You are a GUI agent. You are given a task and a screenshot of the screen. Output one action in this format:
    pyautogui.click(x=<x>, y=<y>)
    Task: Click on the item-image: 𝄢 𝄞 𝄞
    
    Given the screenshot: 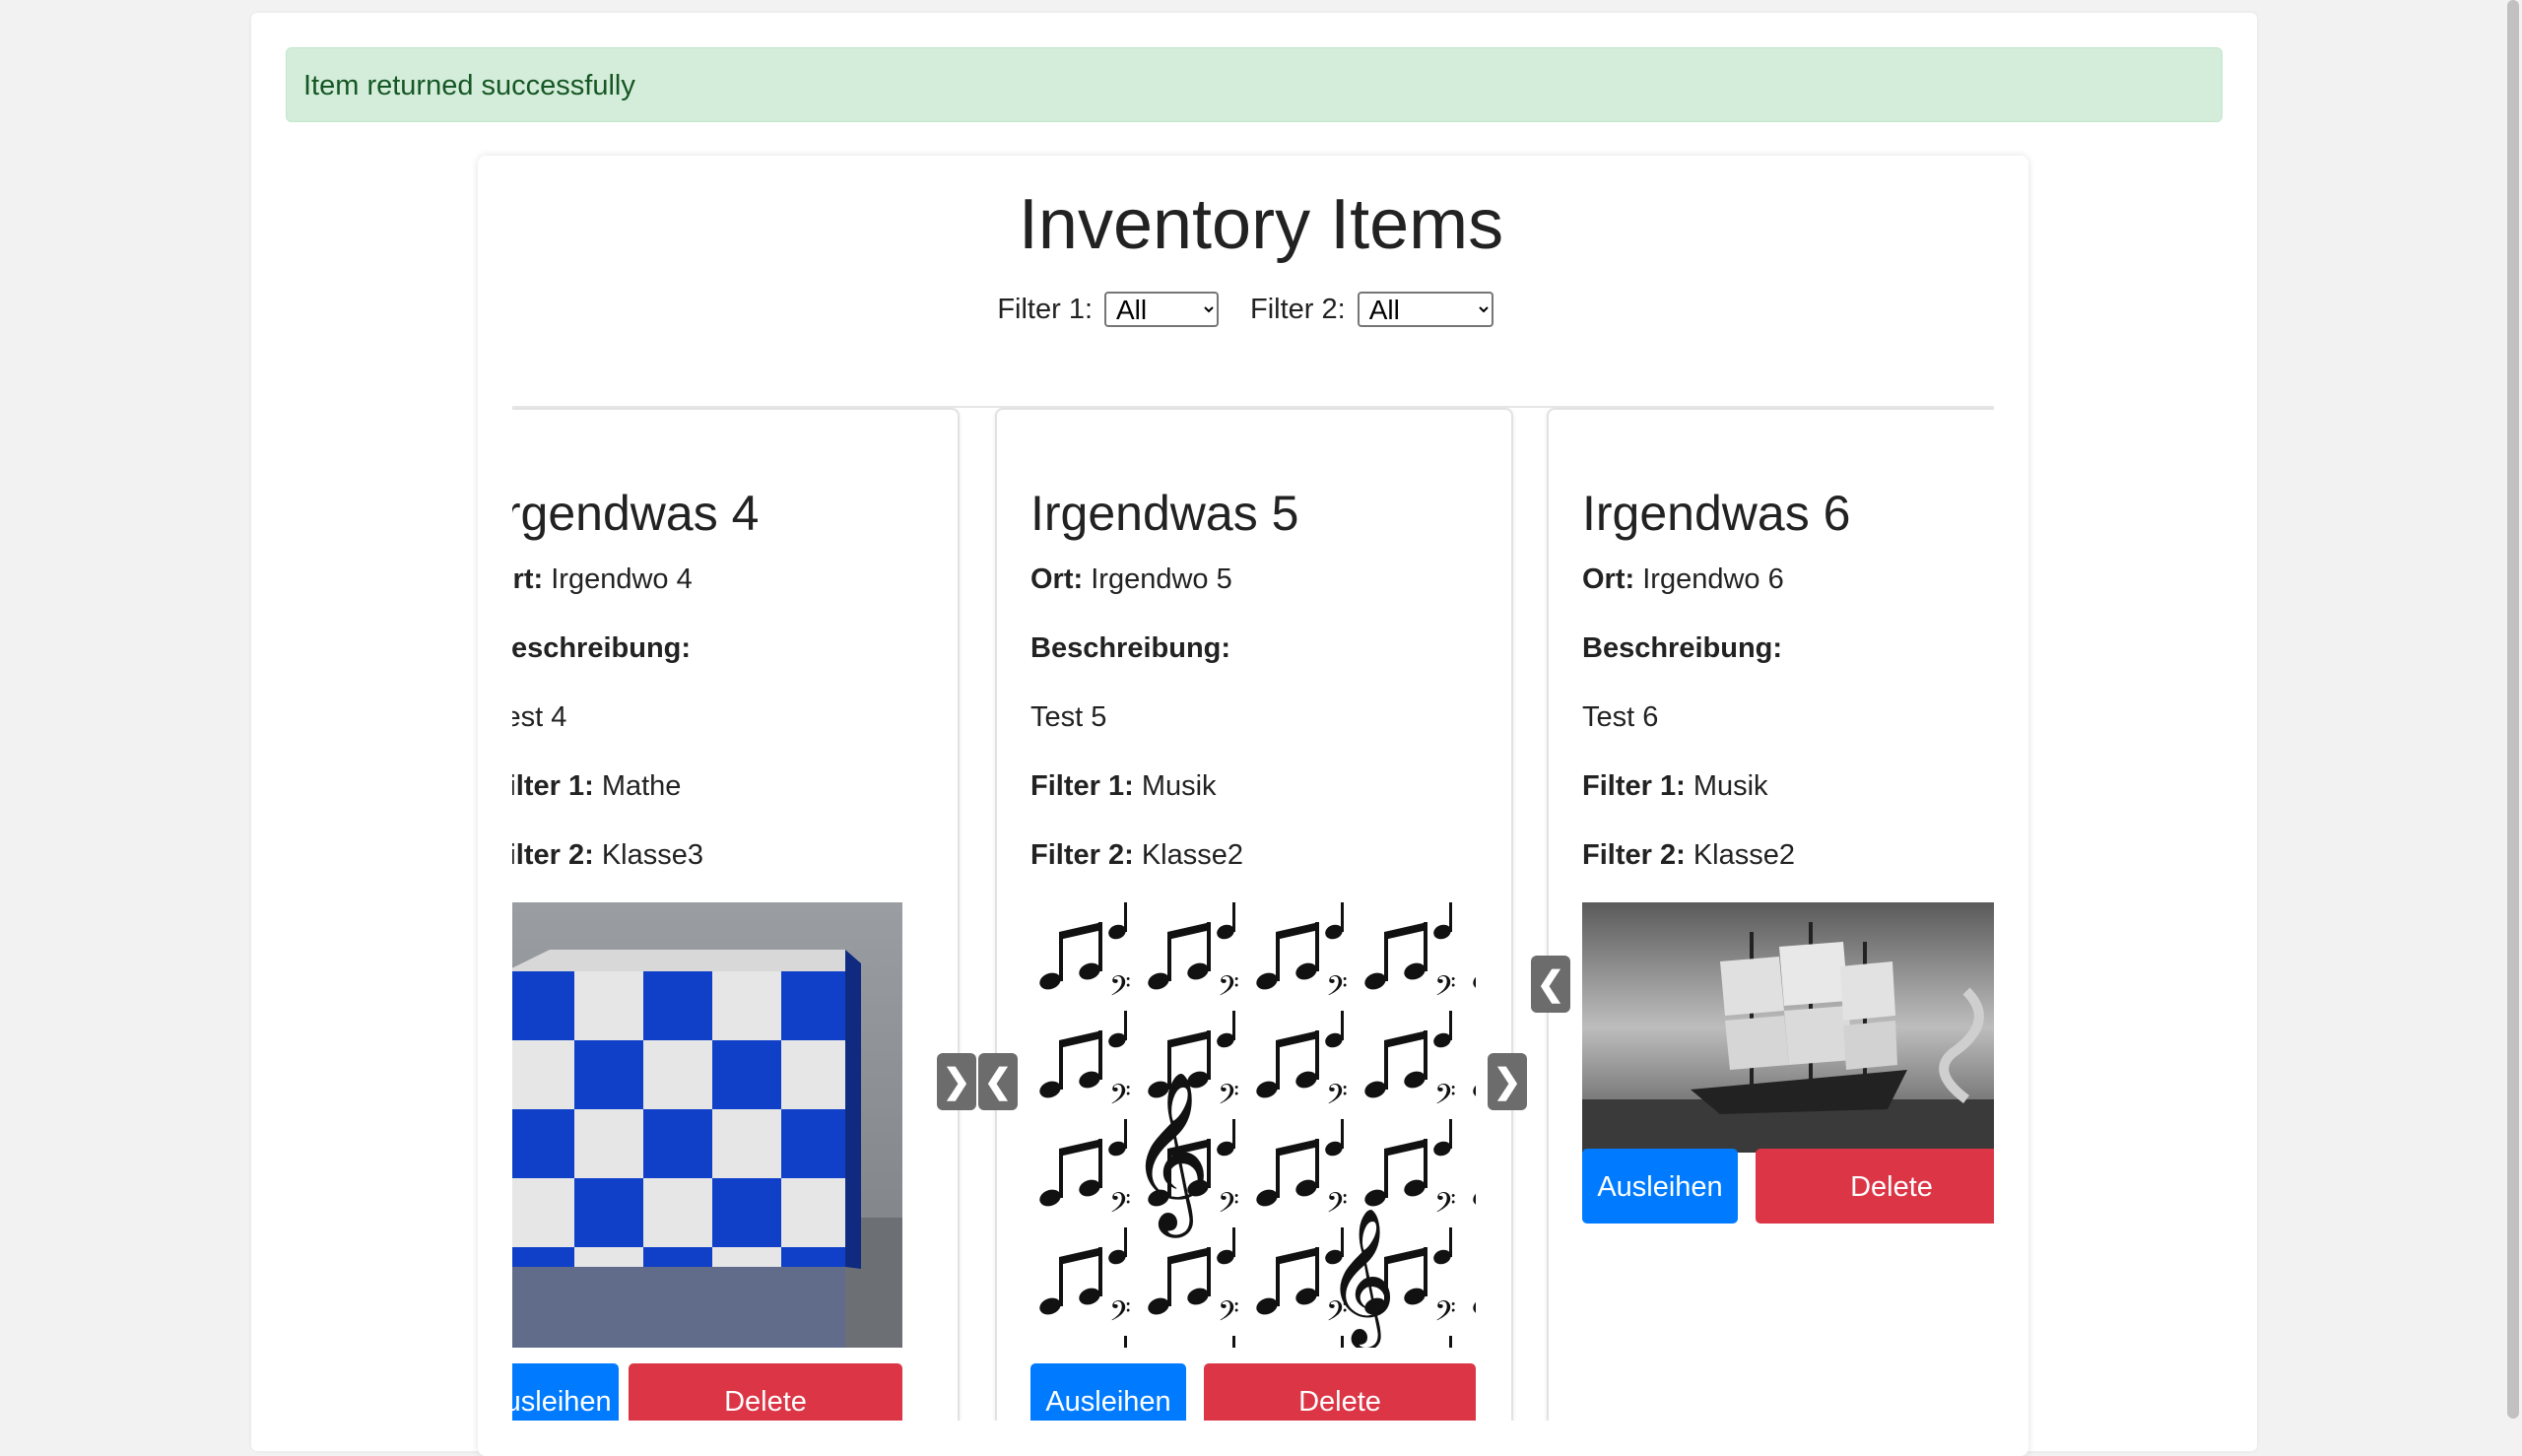 What is the action you would take?
    pyautogui.click(x=1253, y=1125)
    